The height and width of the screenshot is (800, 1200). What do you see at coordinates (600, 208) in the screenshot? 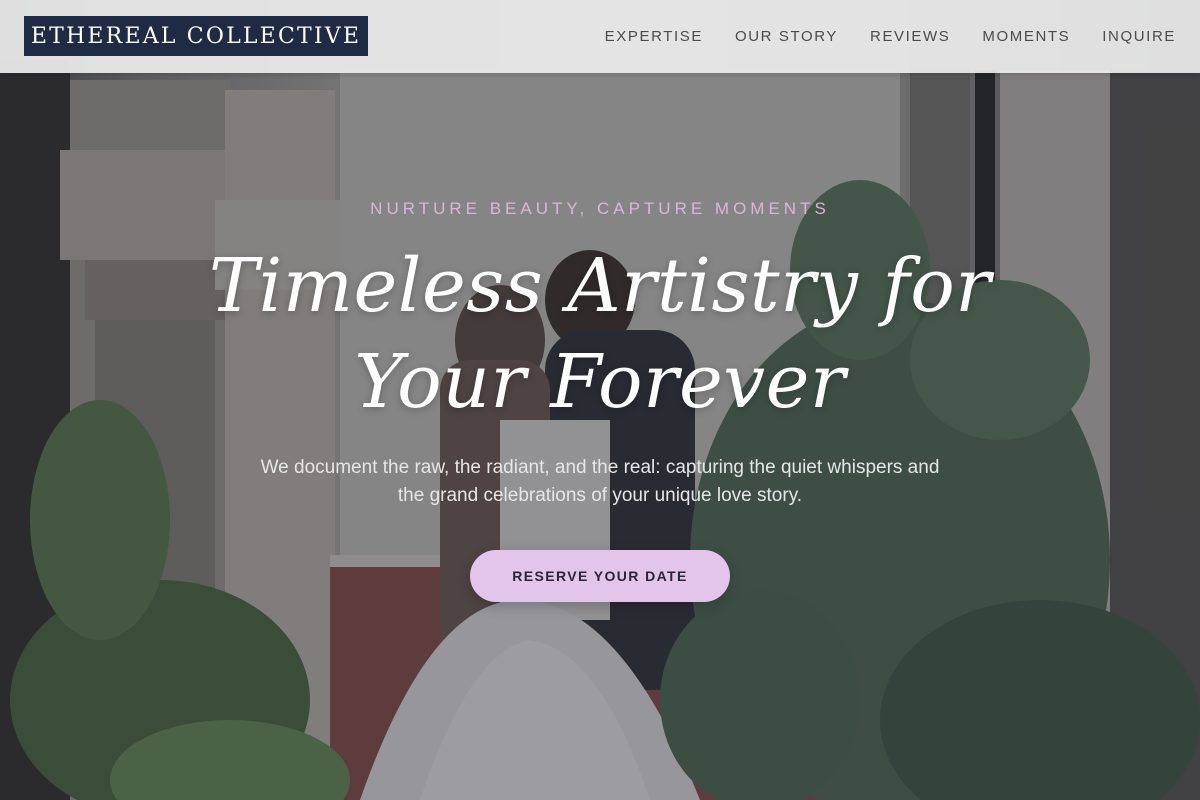
I see `hero-tagline: NURTURE BEAUTY, CAPTURE MOMENTS` at bounding box center [600, 208].